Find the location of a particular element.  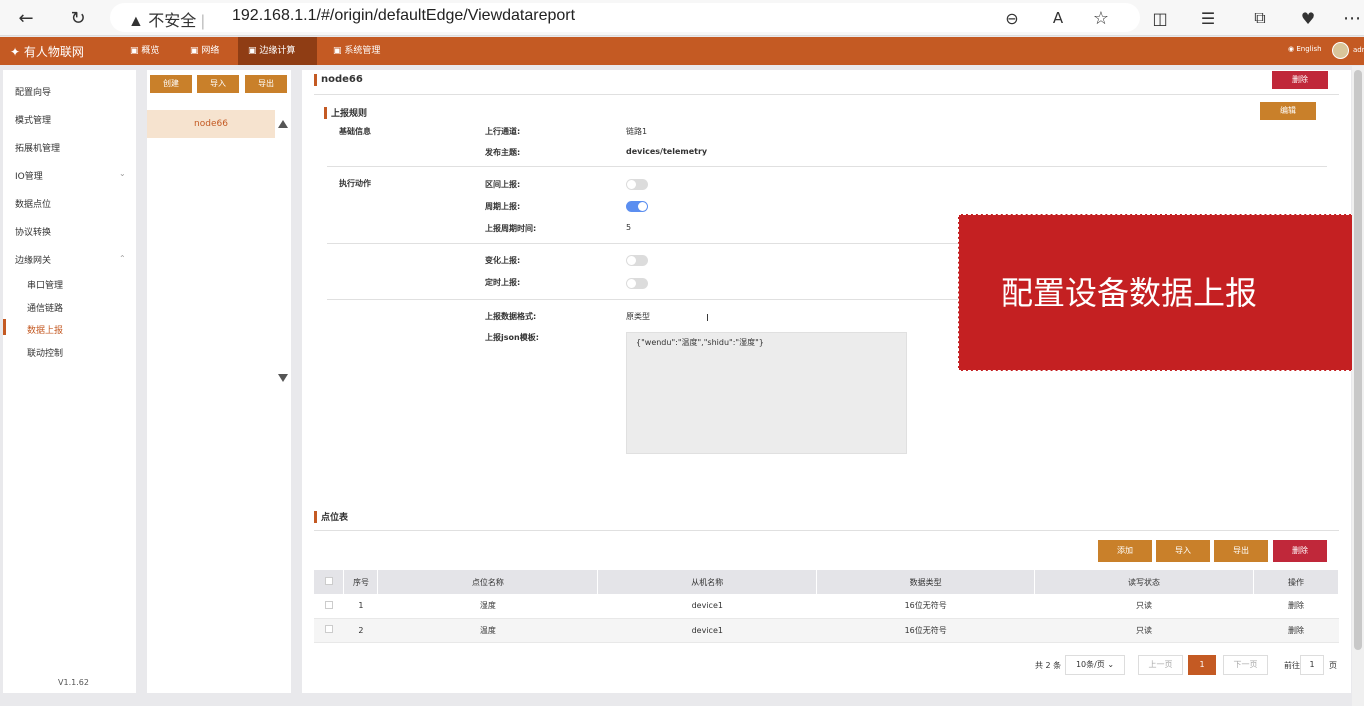

nav-system: ▣ 系统管理 is located at coordinates (356, 51).